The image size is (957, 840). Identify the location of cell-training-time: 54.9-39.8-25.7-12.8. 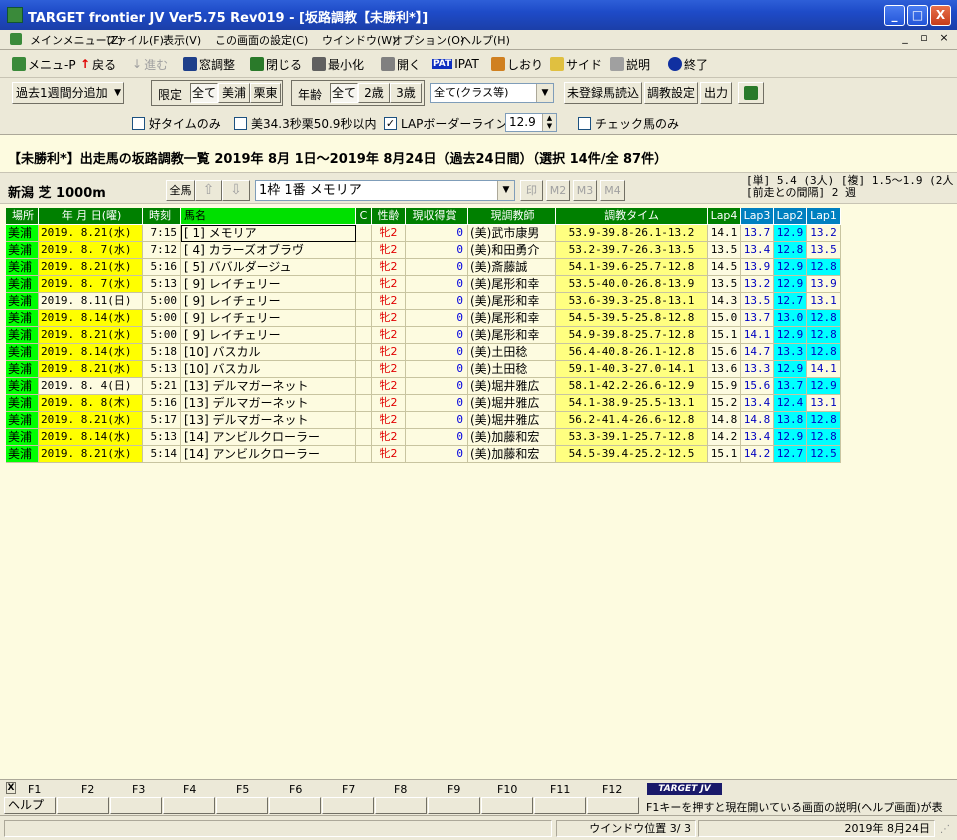
(632, 335).